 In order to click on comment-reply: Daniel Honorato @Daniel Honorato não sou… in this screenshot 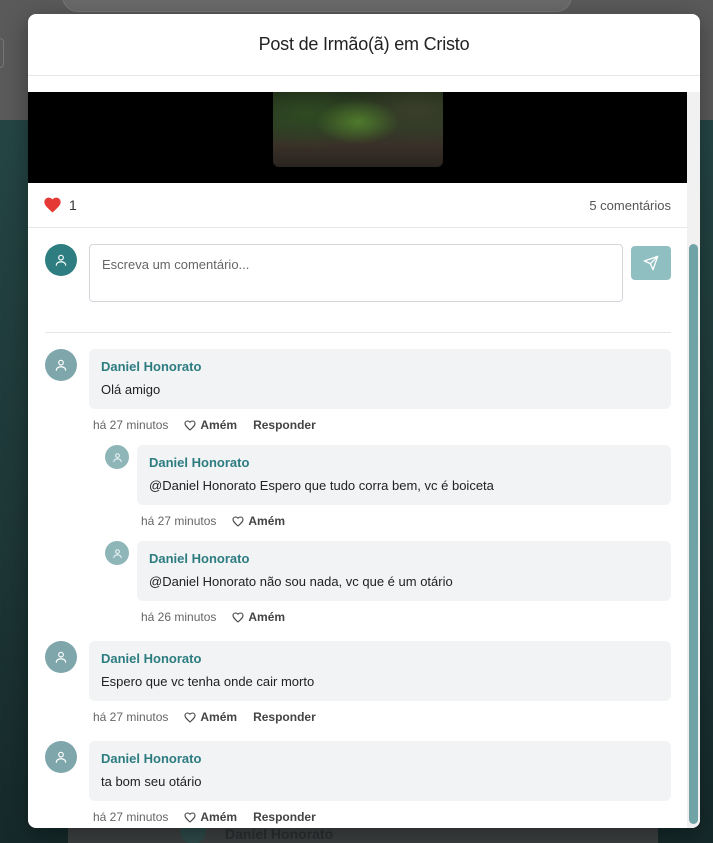, I will do `click(388, 586)`.